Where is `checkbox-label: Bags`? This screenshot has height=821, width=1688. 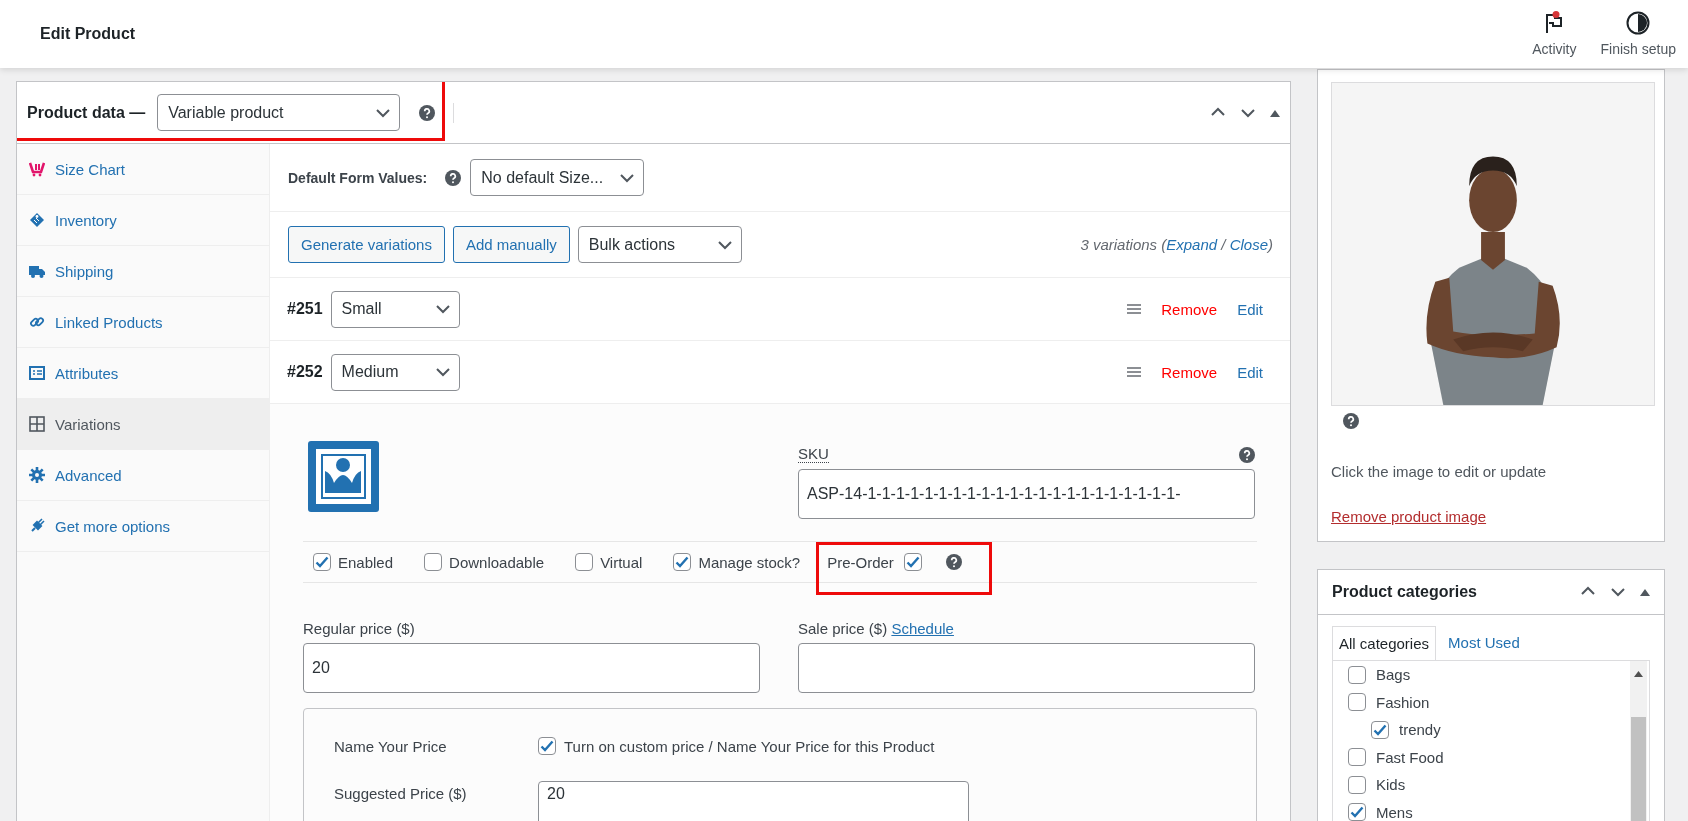 checkbox-label: Bags is located at coordinates (1393, 675).